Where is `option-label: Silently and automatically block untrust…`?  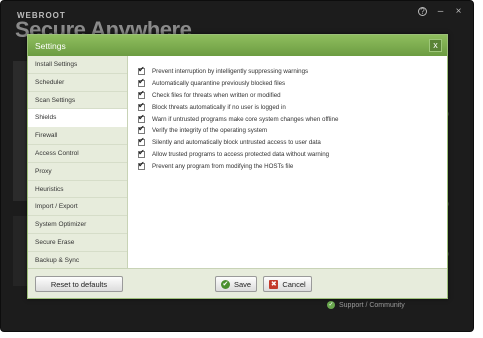 option-label: Silently and automatically block untrust… is located at coordinates (236, 143).